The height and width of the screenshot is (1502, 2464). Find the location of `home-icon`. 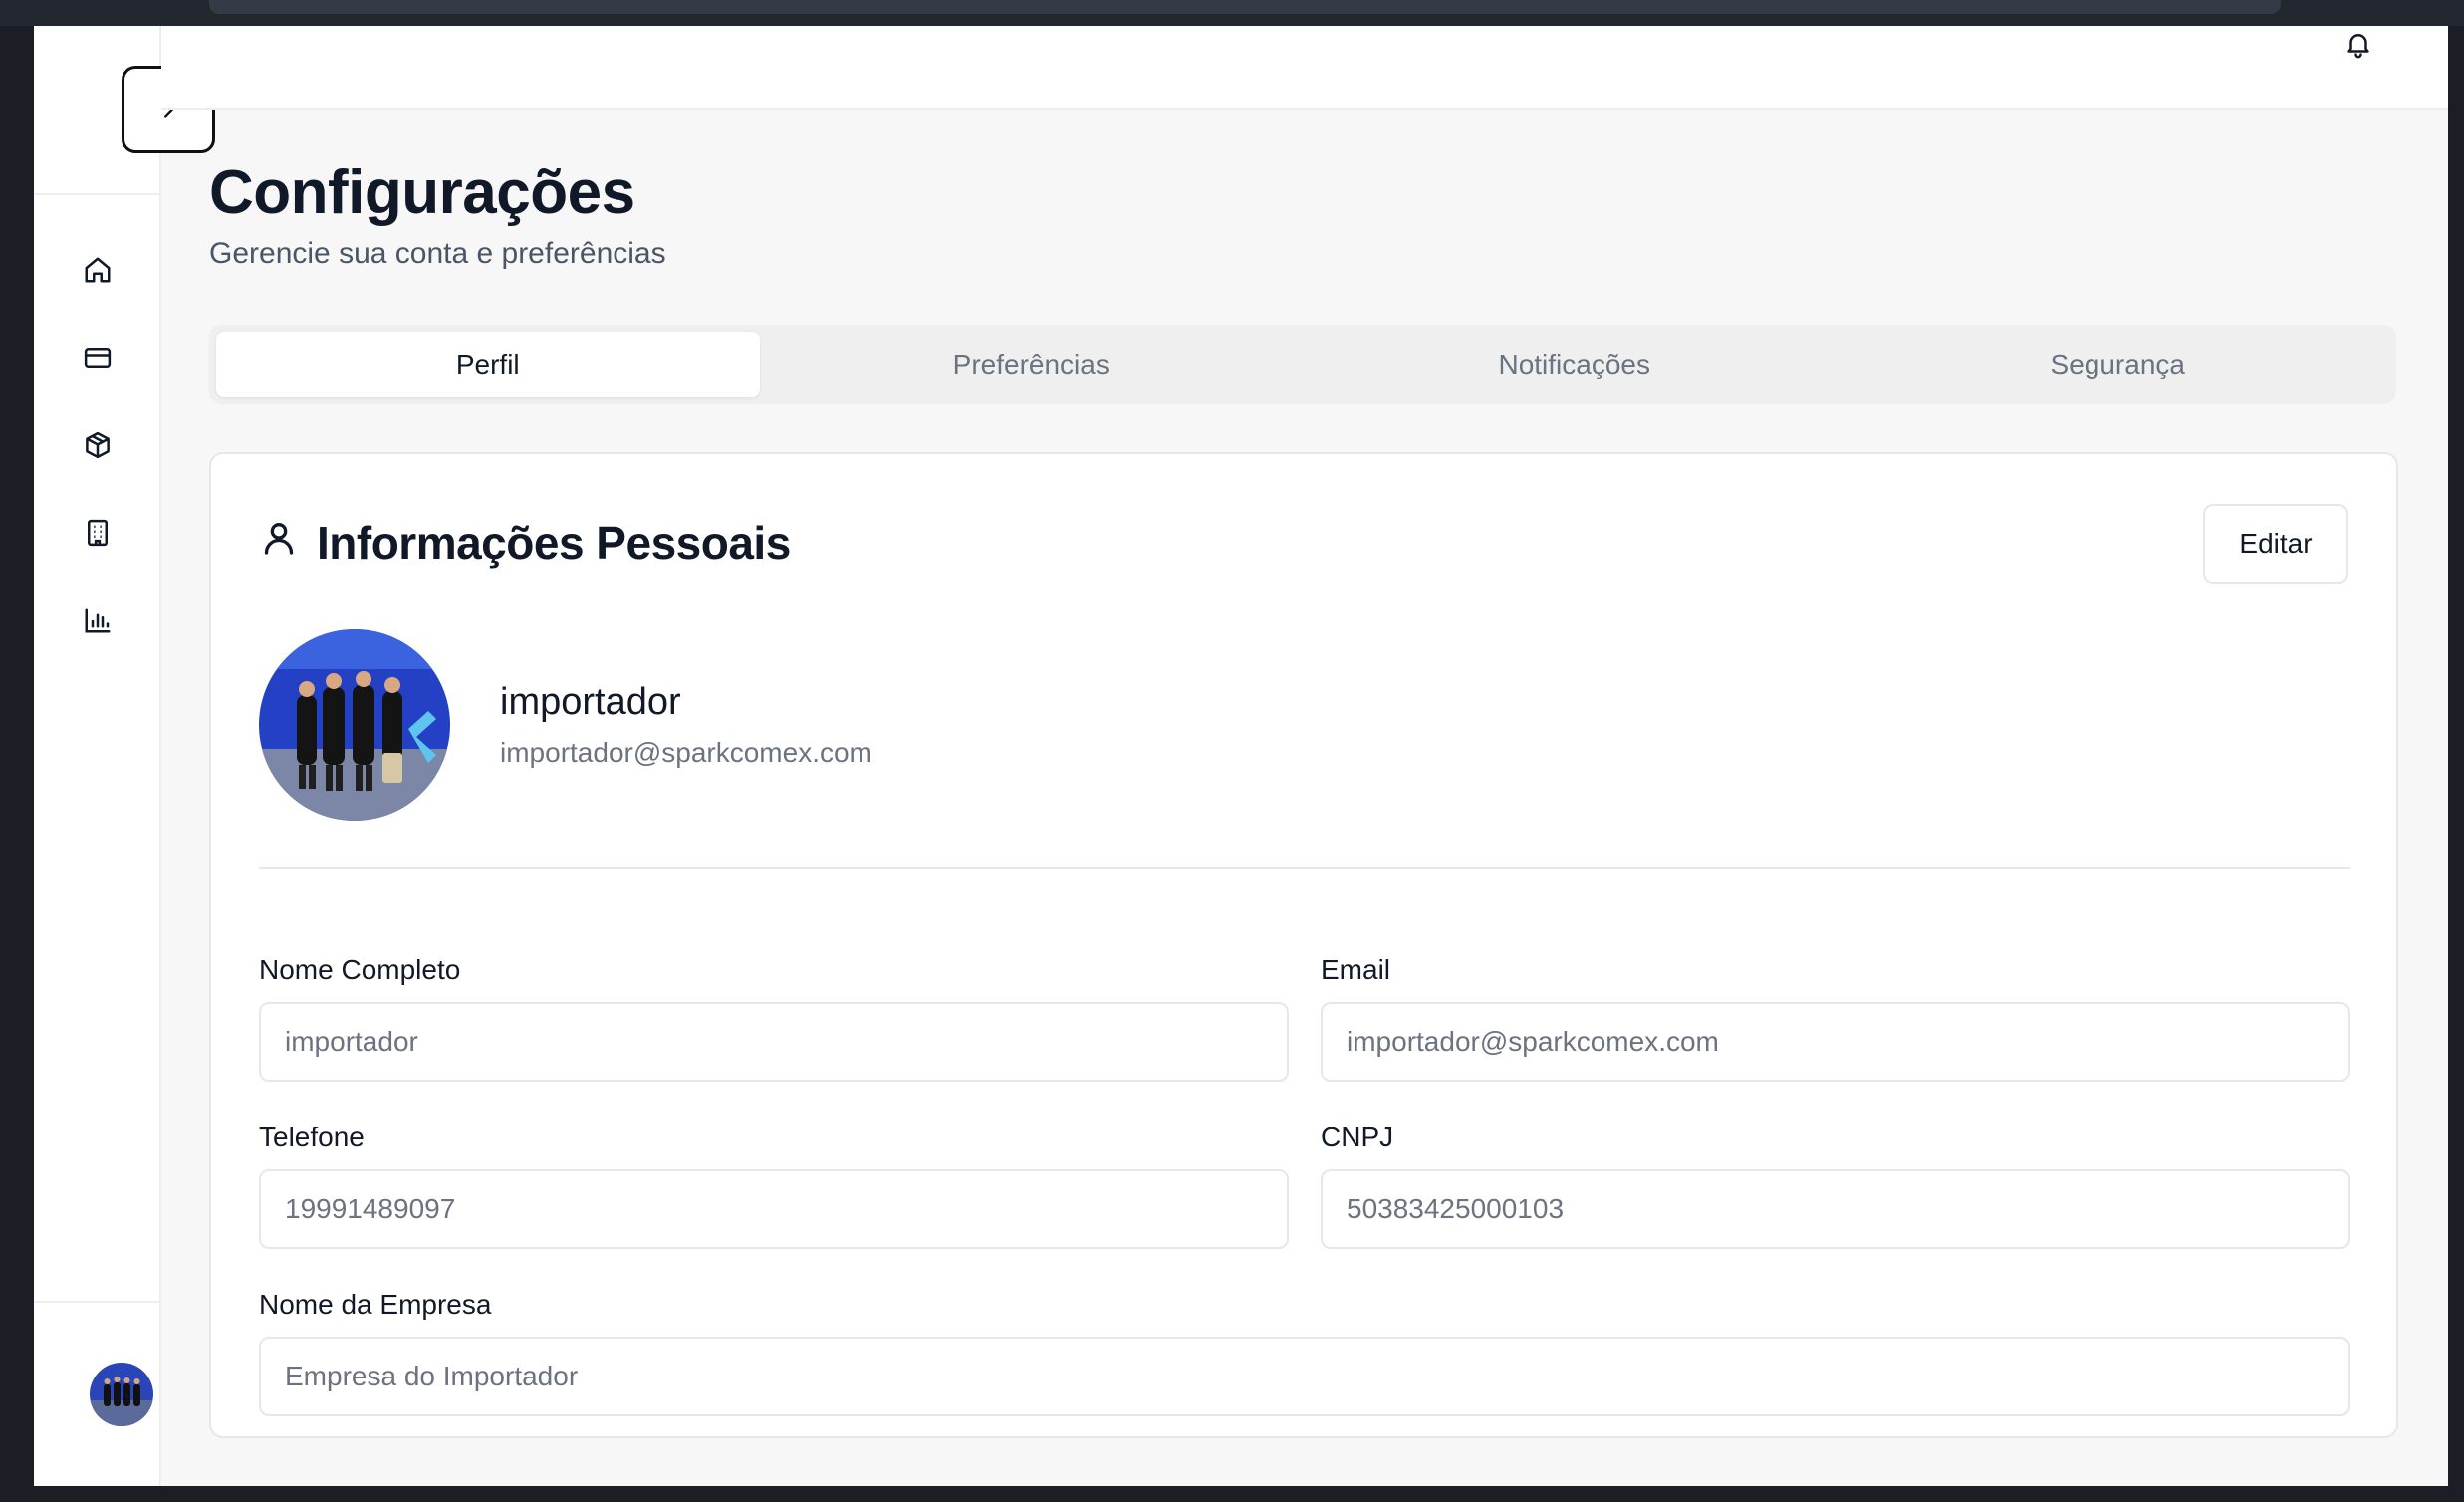

home-icon is located at coordinates (98, 270).